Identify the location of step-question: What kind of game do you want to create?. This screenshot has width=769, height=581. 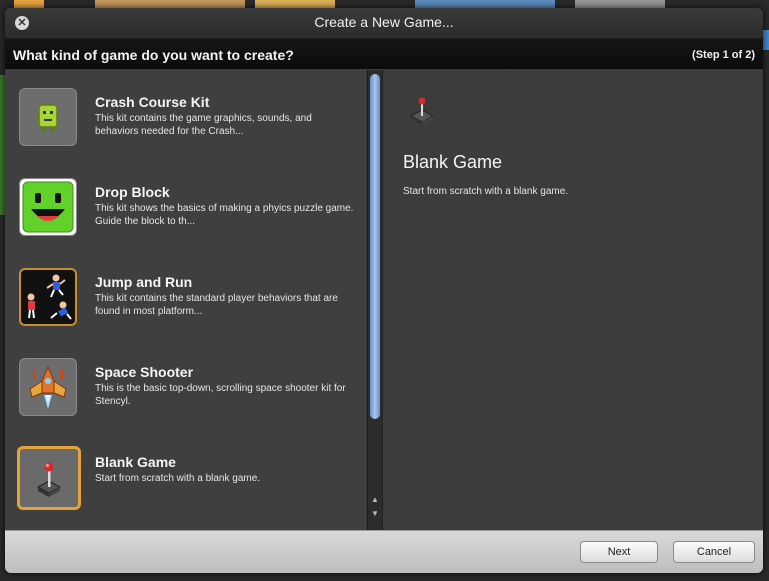
(153, 55).